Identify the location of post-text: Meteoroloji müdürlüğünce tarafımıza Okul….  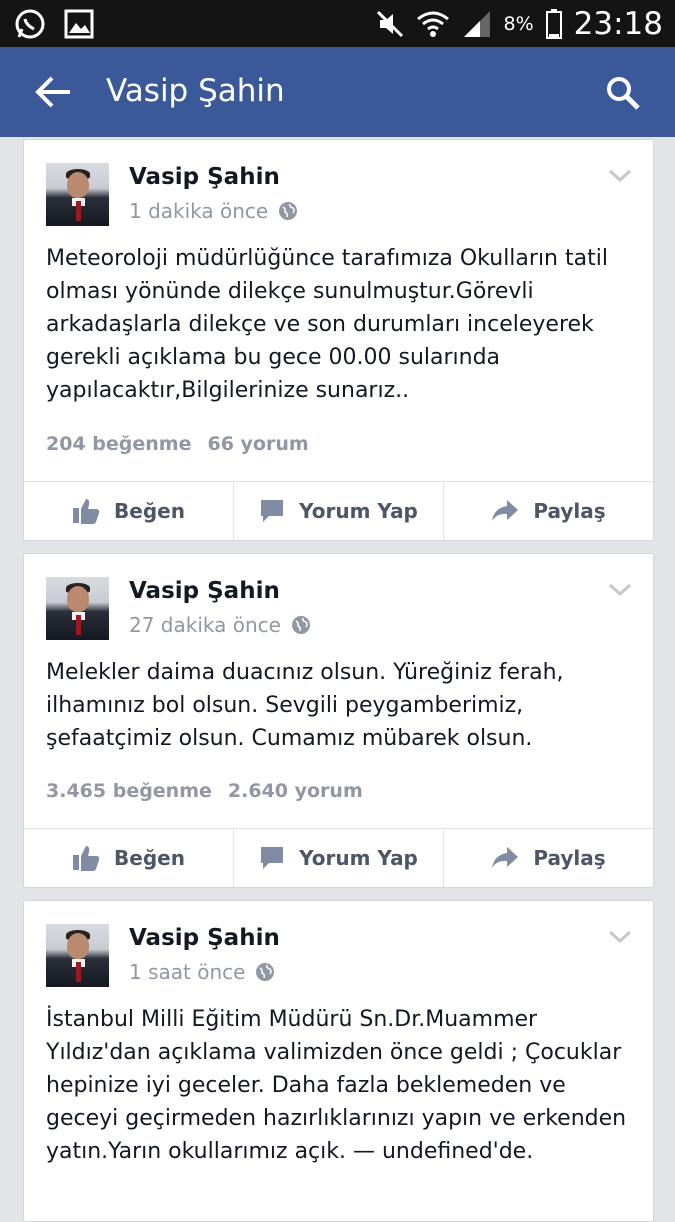
(327, 324).